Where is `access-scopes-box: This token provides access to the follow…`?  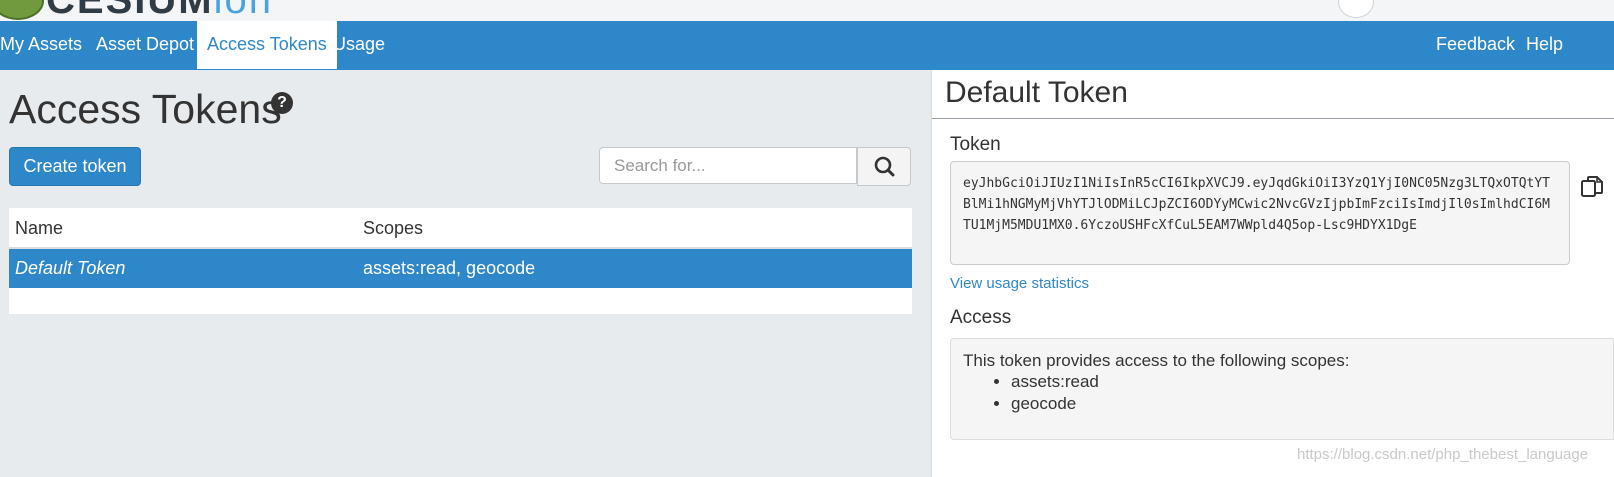 access-scopes-box: This token provides access to the follow… is located at coordinates (1282, 389).